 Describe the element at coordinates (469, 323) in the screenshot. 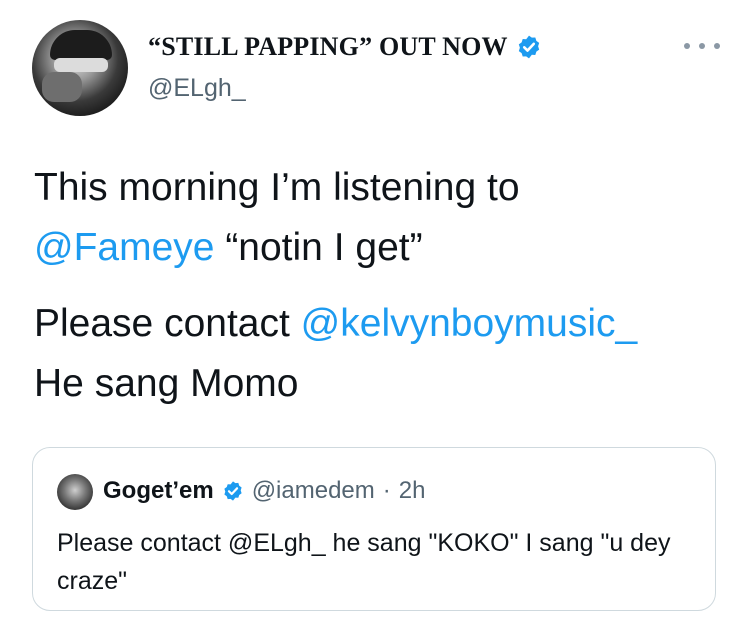

I see `mention-link: @kelvynboymusic_` at that location.